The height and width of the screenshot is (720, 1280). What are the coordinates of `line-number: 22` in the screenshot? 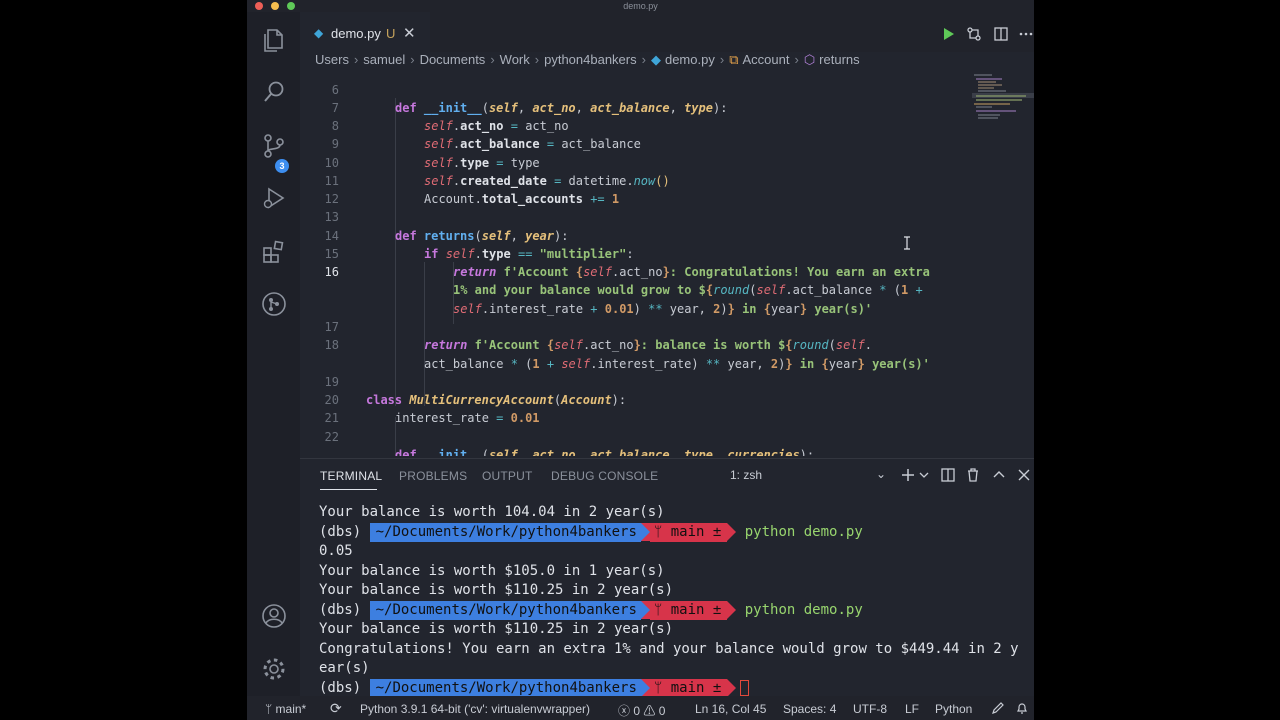 It's located at (331, 437).